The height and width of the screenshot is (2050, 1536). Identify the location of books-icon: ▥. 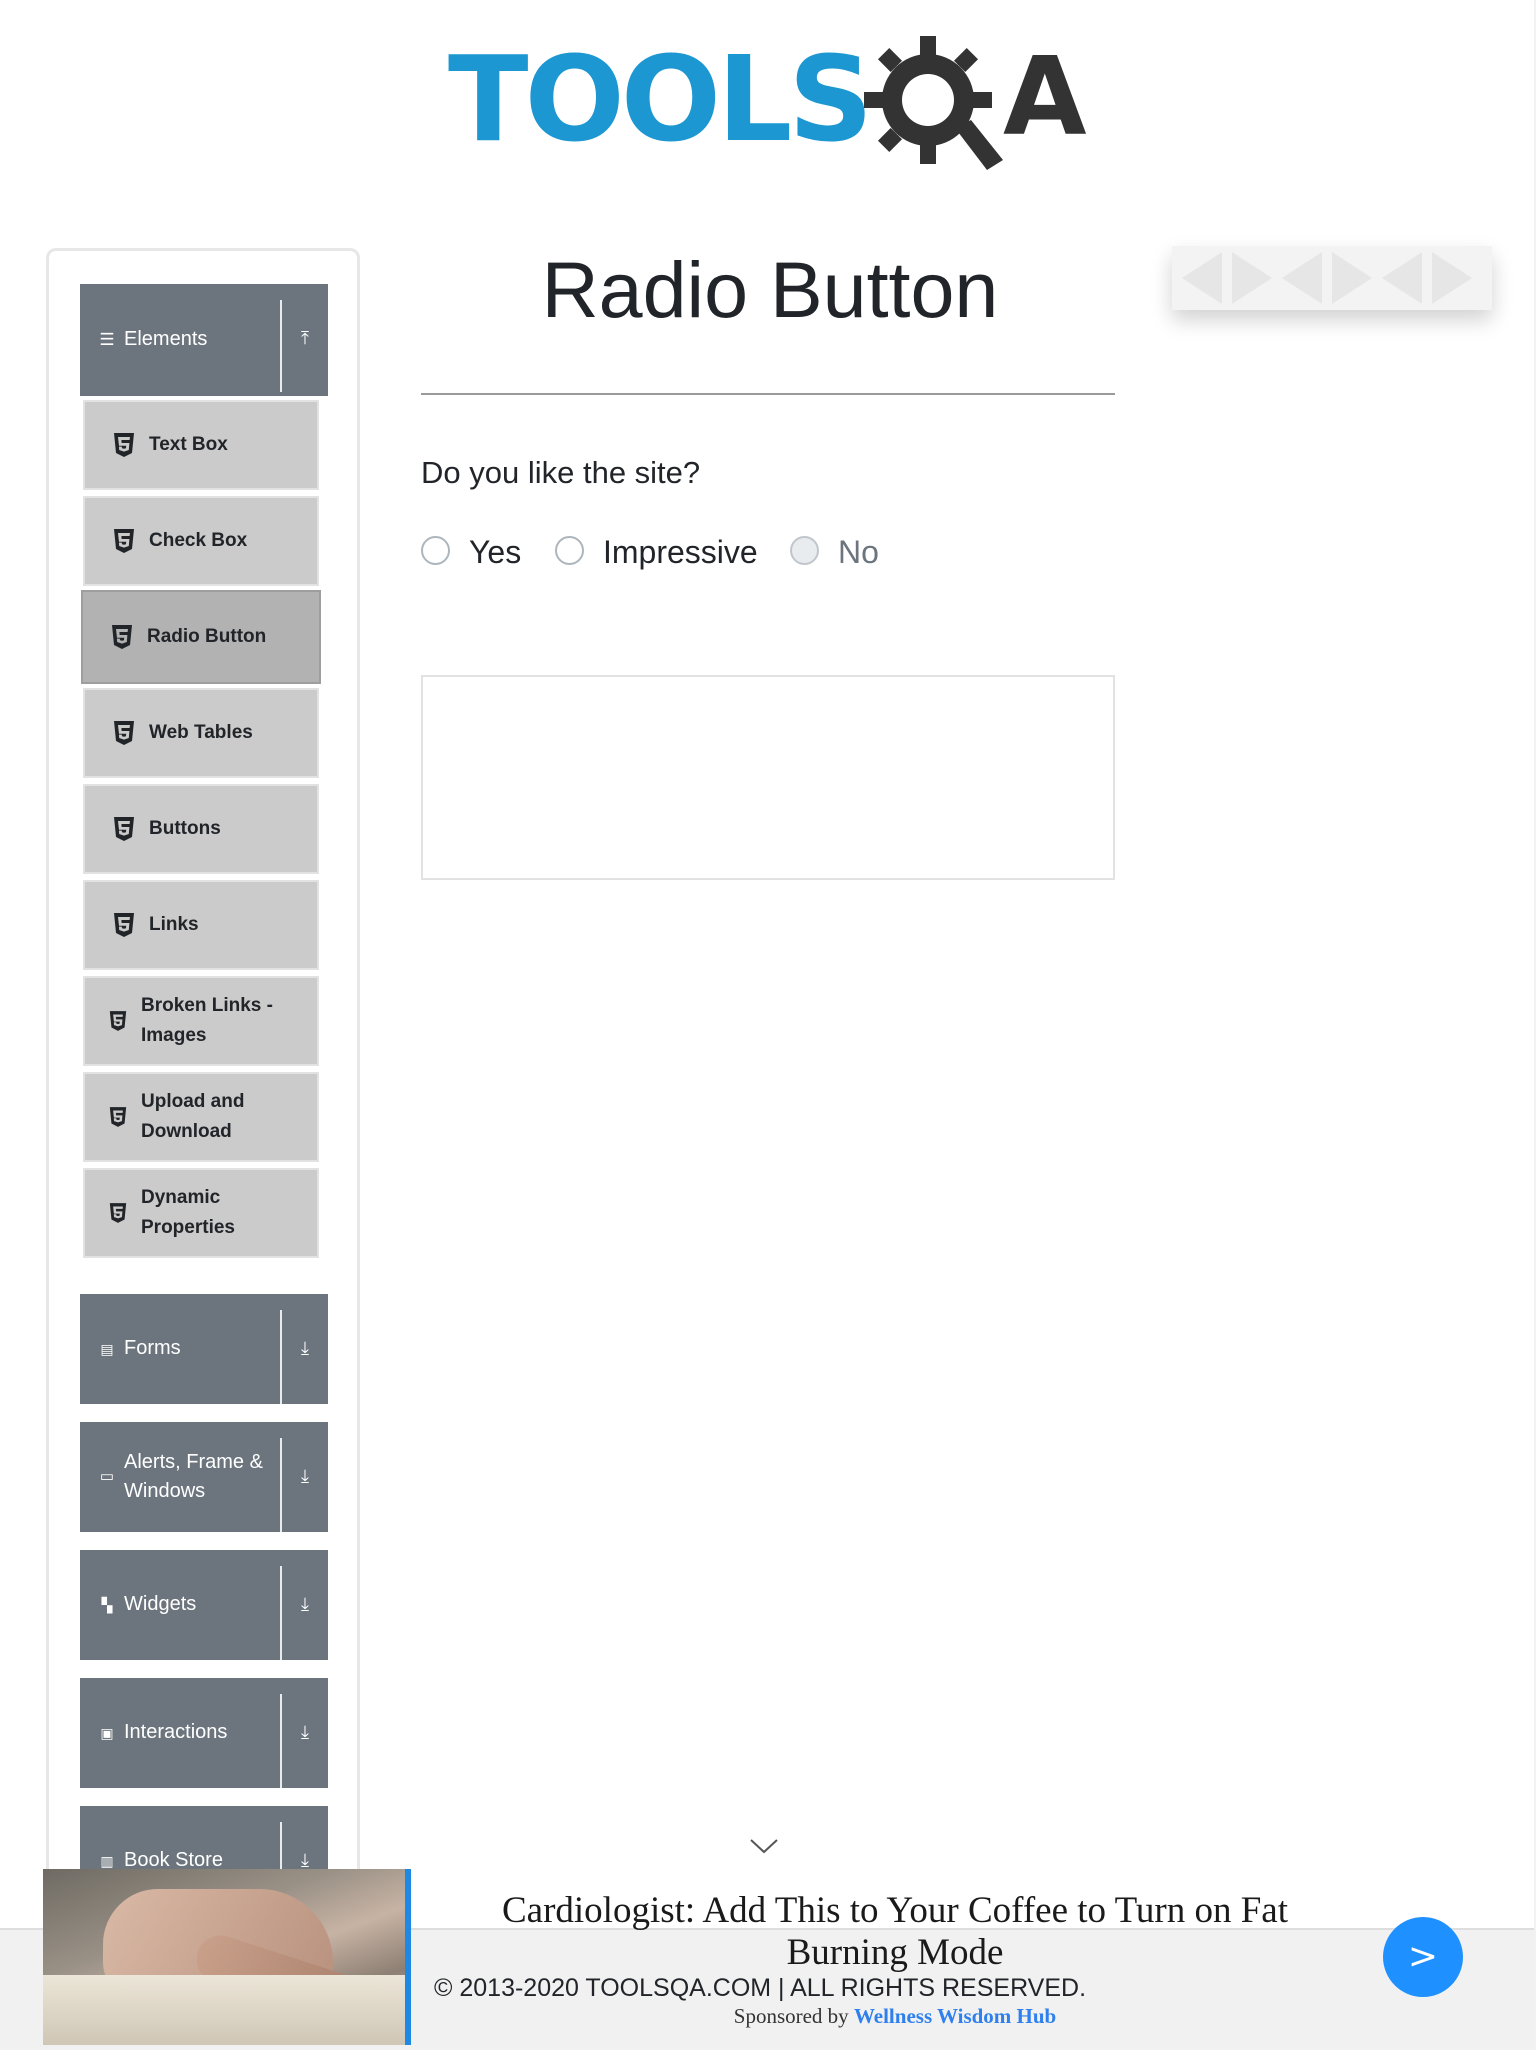
(107, 1861).